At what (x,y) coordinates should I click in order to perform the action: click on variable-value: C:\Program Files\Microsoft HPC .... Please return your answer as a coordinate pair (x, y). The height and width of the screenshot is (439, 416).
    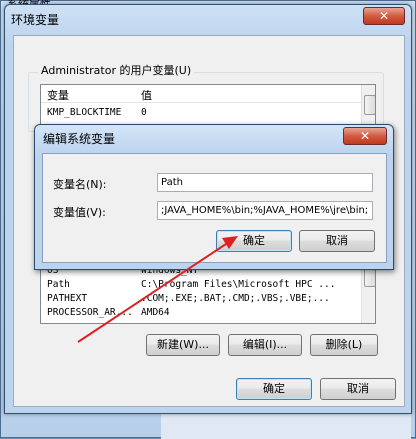
    Looking at the image, I should click on (238, 284).